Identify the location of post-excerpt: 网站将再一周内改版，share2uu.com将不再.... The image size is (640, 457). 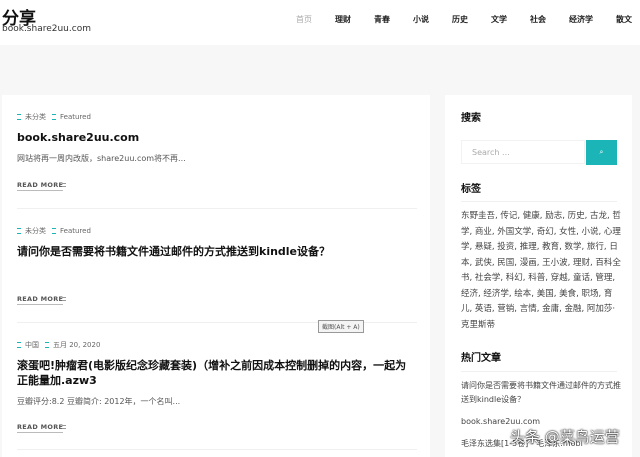
(101, 158).